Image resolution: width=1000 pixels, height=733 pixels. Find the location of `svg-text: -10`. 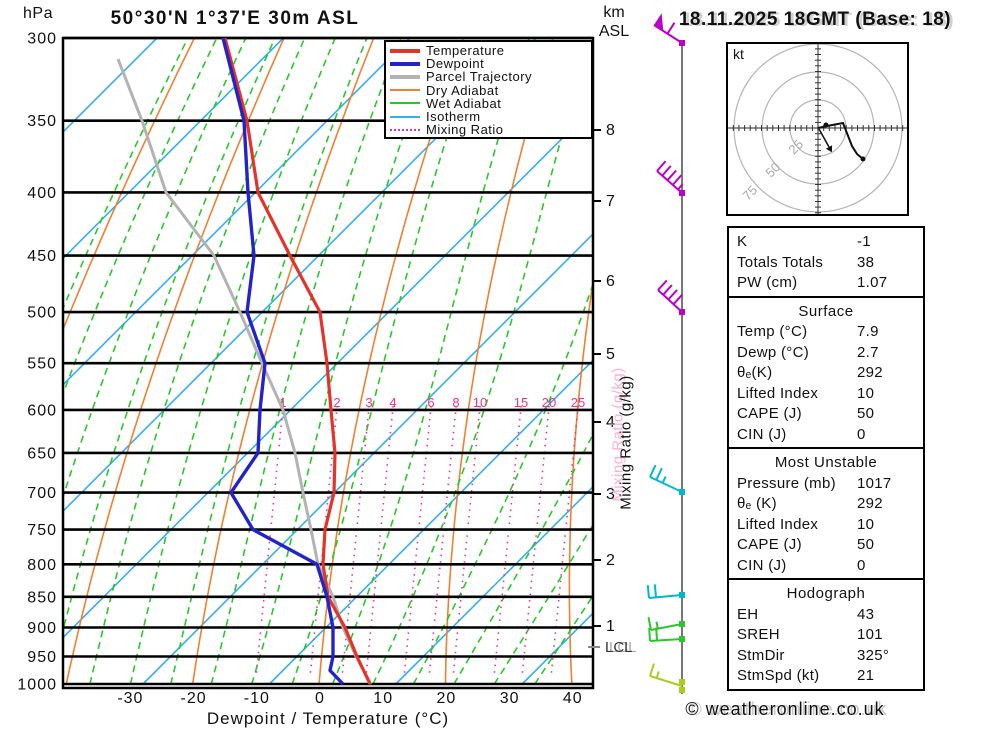

svg-text: -10 is located at coordinates (257, 698).